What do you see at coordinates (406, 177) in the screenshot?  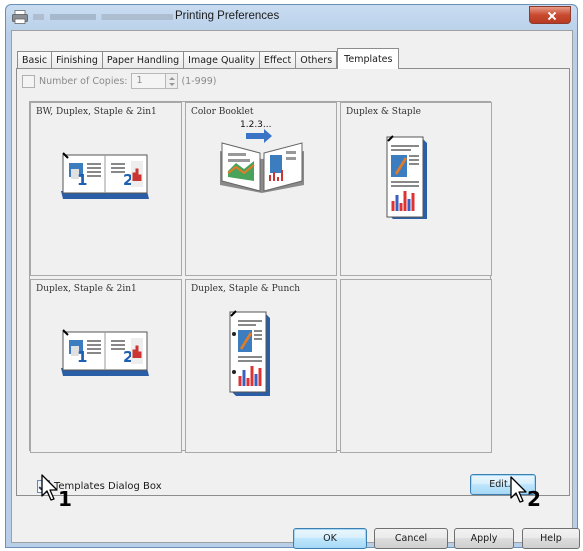 I see `duplex-staple-portrait-icon` at bounding box center [406, 177].